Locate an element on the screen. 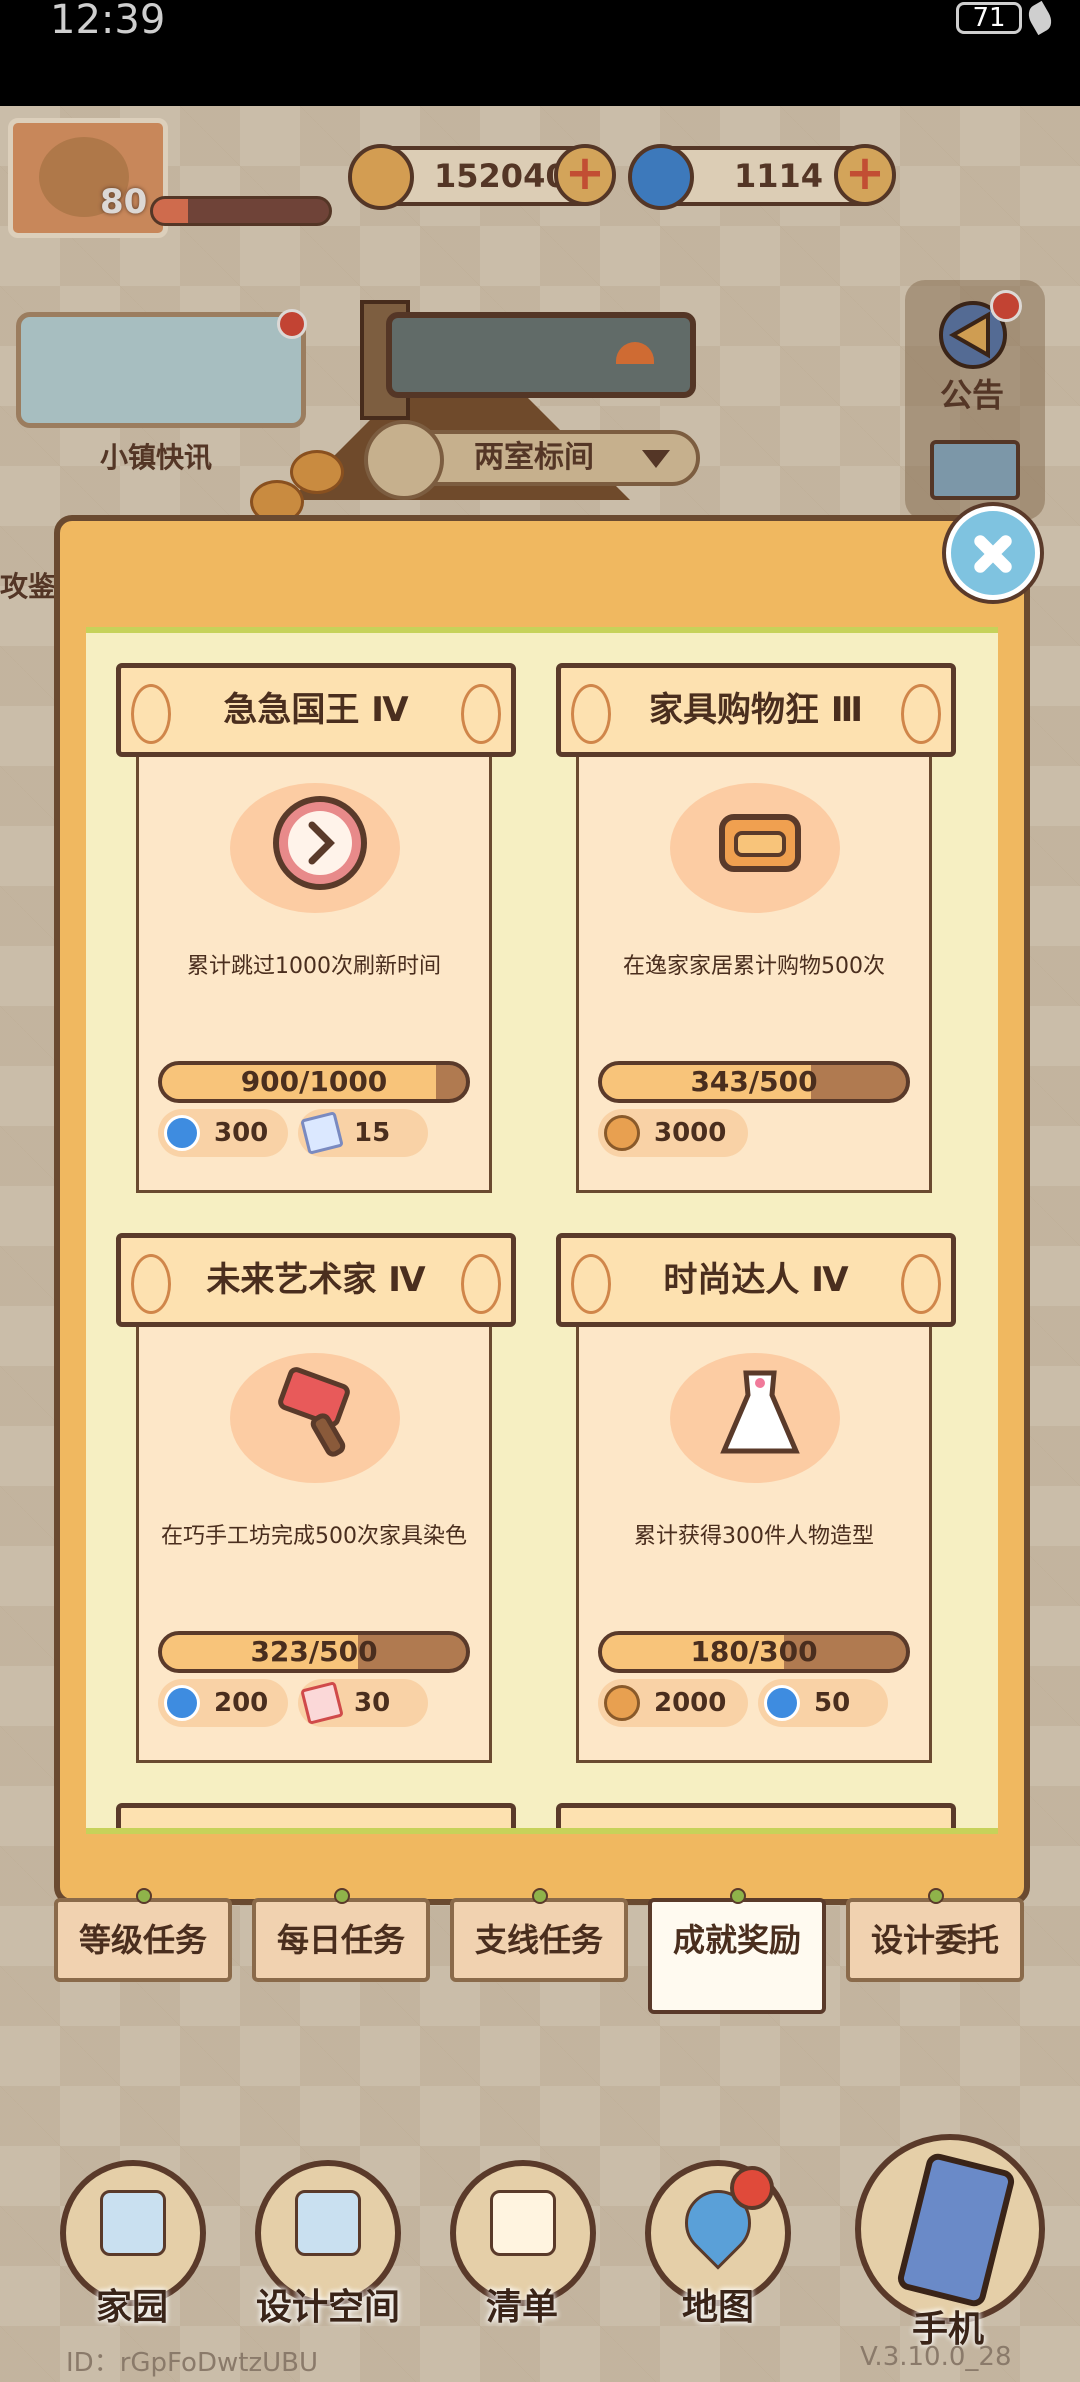  card-description: 在巧手工坊完成500次家具染色 is located at coordinates (314, 1536).